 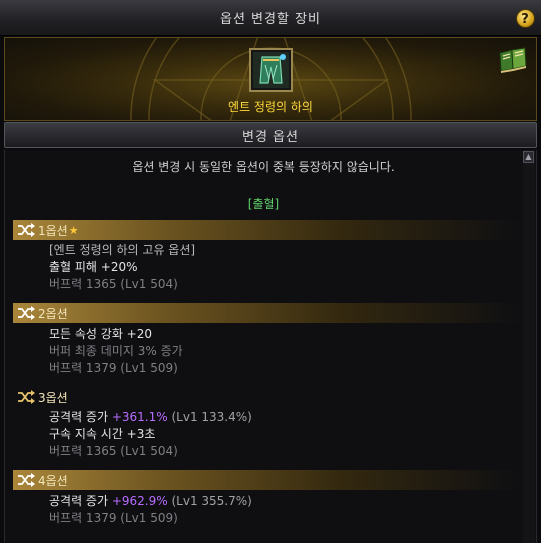 What do you see at coordinates (53, 480) in the screenshot?
I see `option-4-label: 4옵션` at bounding box center [53, 480].